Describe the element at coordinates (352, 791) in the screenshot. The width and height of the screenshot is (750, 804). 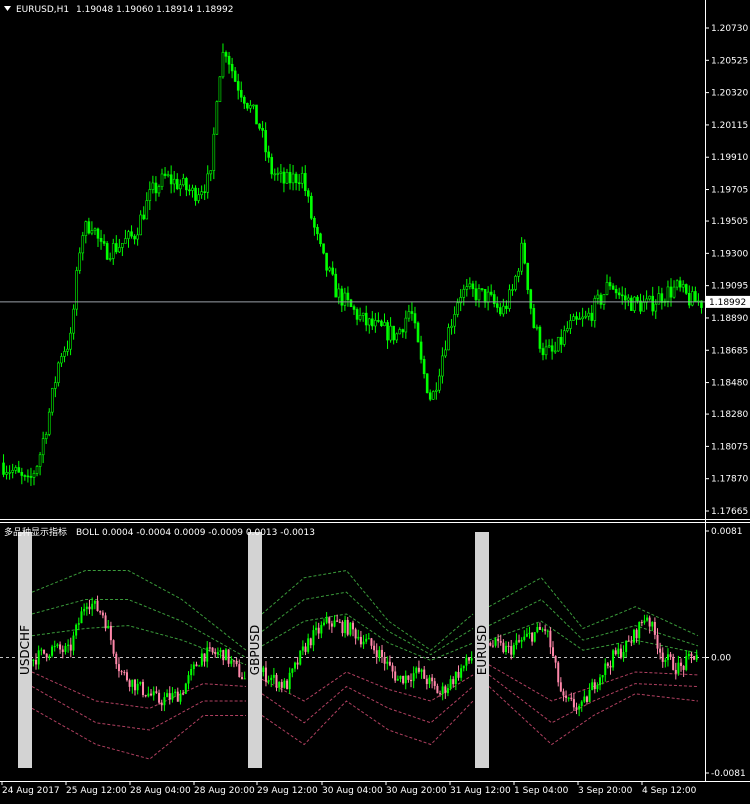
I see `time-tick-label: 30 Aug 04:00` at that location.